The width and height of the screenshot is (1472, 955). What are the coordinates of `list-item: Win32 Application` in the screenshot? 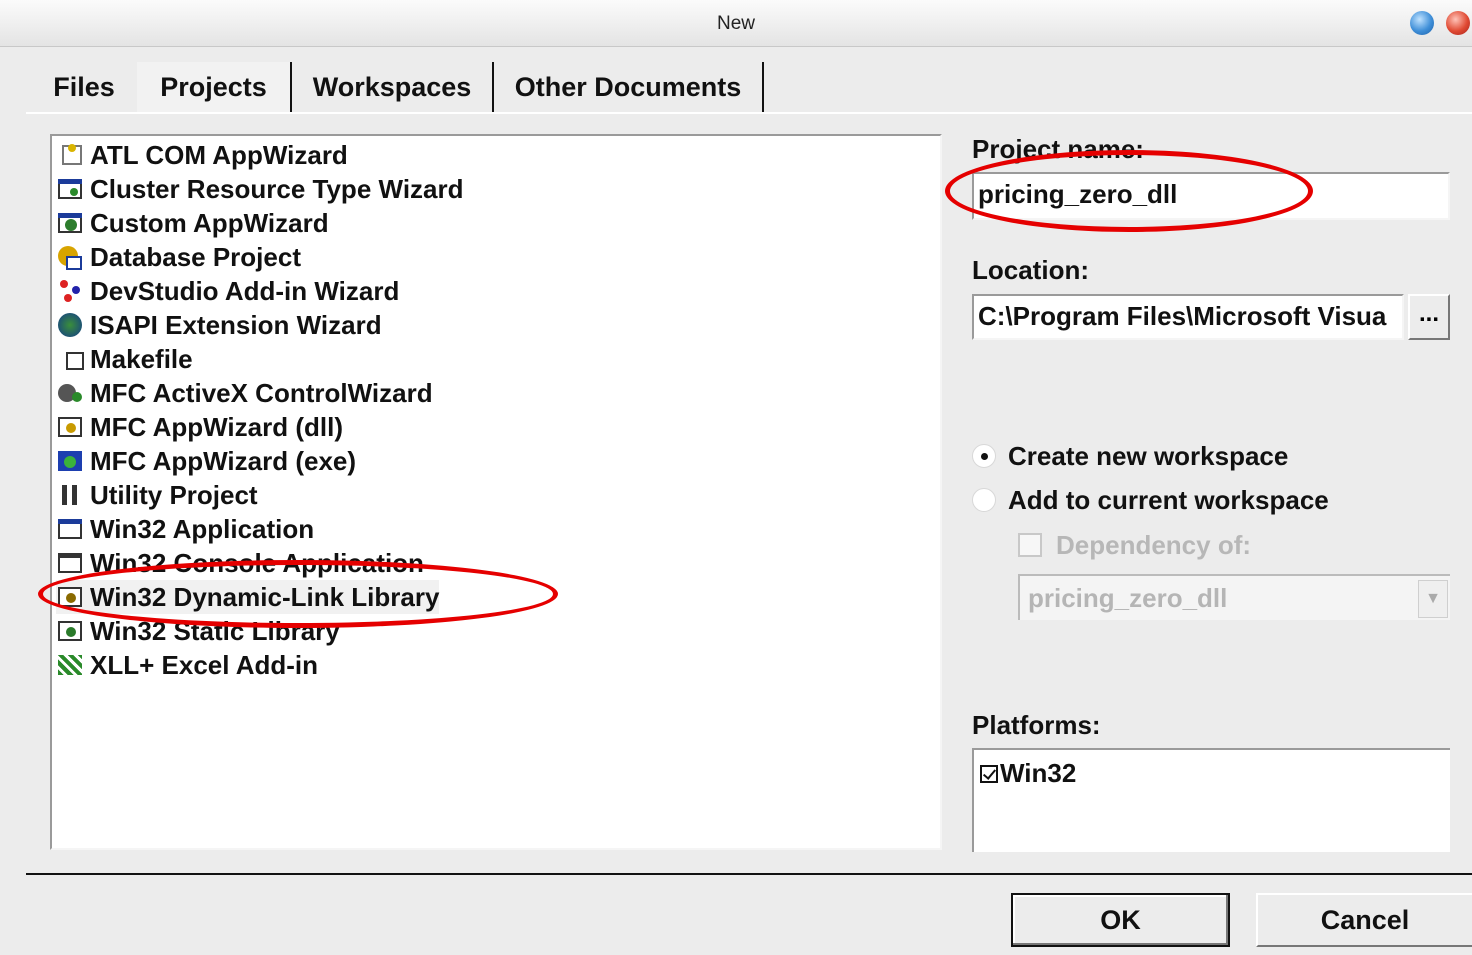 It's located at (185, 529).